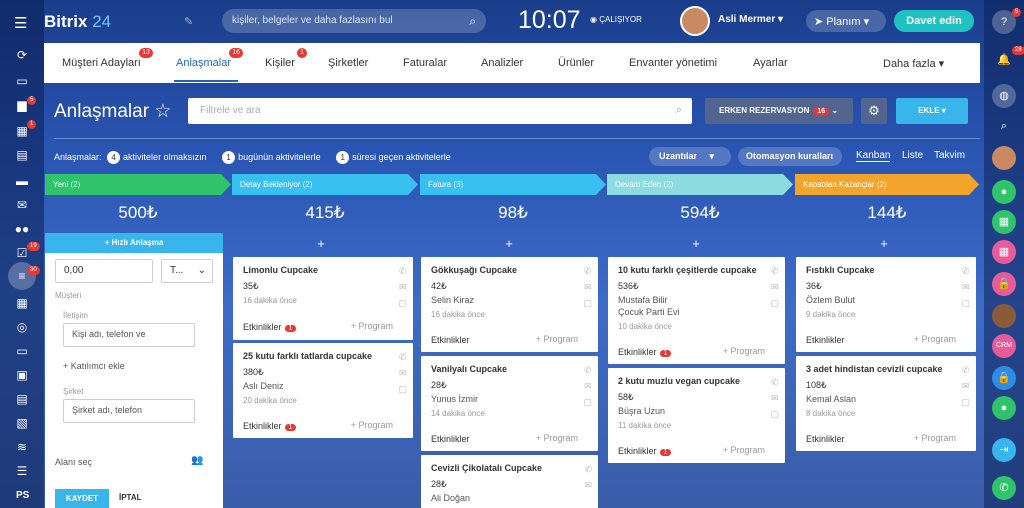  Describe the element at coordinates (22, 155) in the screenshot. I see `document-icon: ▤` at that location.